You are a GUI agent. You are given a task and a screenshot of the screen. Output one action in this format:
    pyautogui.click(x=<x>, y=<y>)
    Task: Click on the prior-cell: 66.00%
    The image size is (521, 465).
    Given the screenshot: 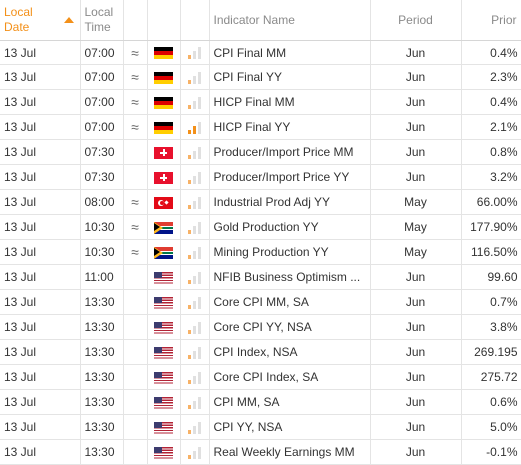 What is the action you would take?
    pyautogui.click(x=491, y=202)
    